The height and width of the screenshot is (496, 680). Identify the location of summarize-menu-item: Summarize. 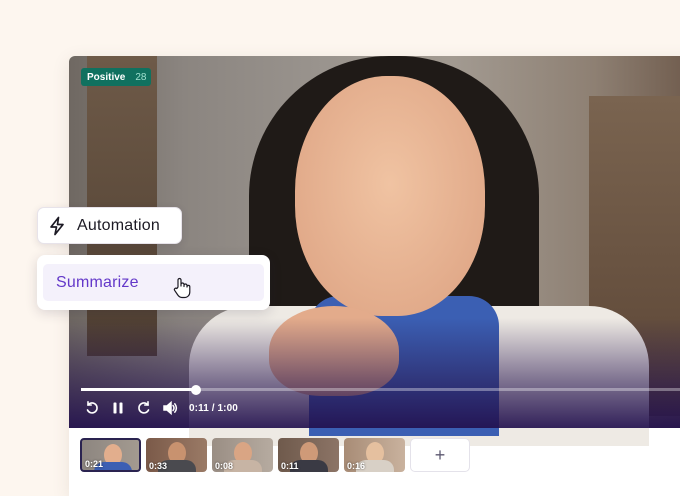
(153, 282).